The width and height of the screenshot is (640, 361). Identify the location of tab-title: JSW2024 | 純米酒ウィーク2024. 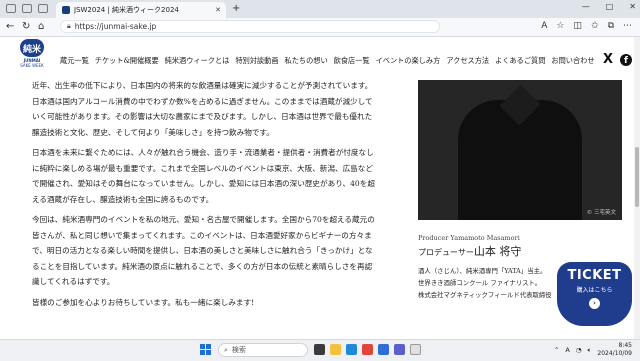
(126, 10).